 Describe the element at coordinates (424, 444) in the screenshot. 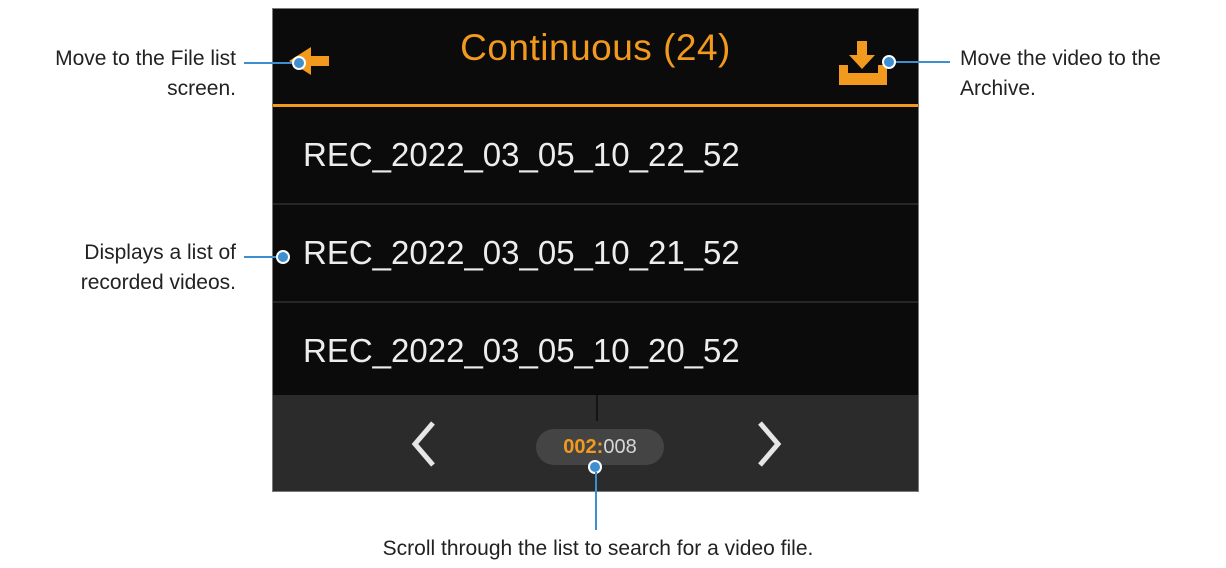

I see `chevron-left-icon` at that location.